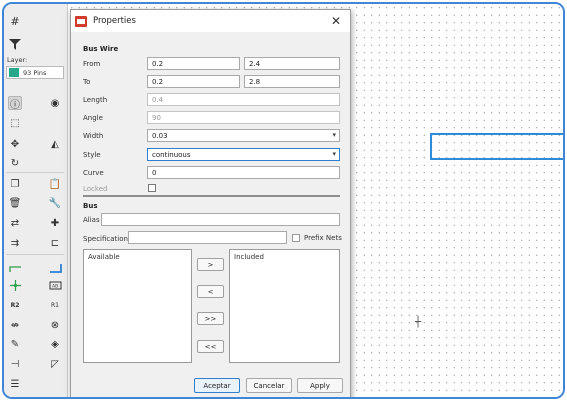 The width and height of the screenshot is (567, 401). Describe the element at coordinates (17, 60) in the screenshot. I see `layer-label: Layer:` at that location.